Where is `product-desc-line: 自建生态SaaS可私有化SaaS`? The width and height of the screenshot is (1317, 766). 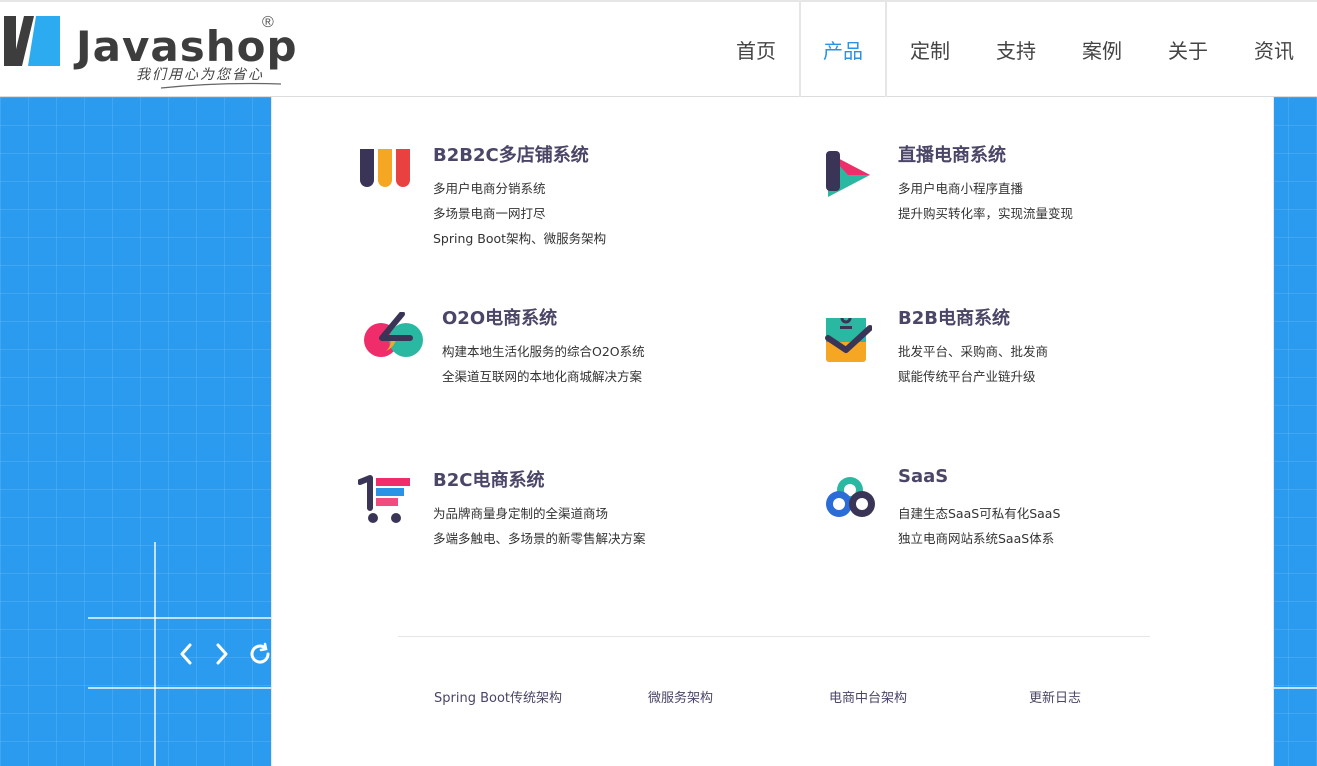
product-desc-line: 自建生态SaaS可私有化SaaS is located at coordinates (979, 513).